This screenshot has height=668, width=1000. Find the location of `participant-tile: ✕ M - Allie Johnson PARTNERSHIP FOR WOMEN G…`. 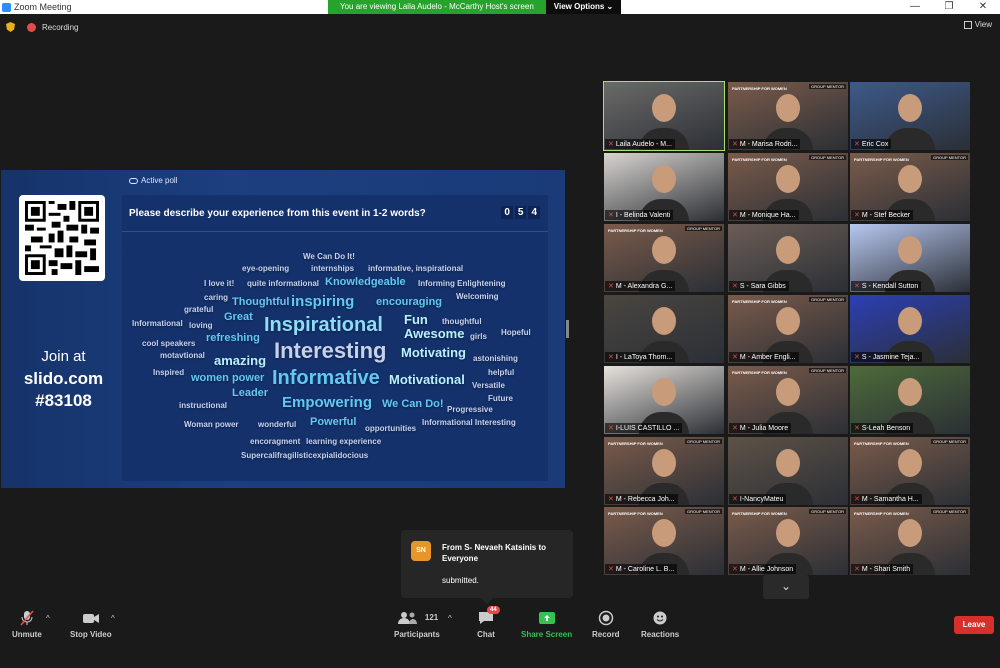

participant-tile: ✕ M - Allie Johnson PARTNERSHIP FOR WOMEN G… is located at coordinates (788, 541).